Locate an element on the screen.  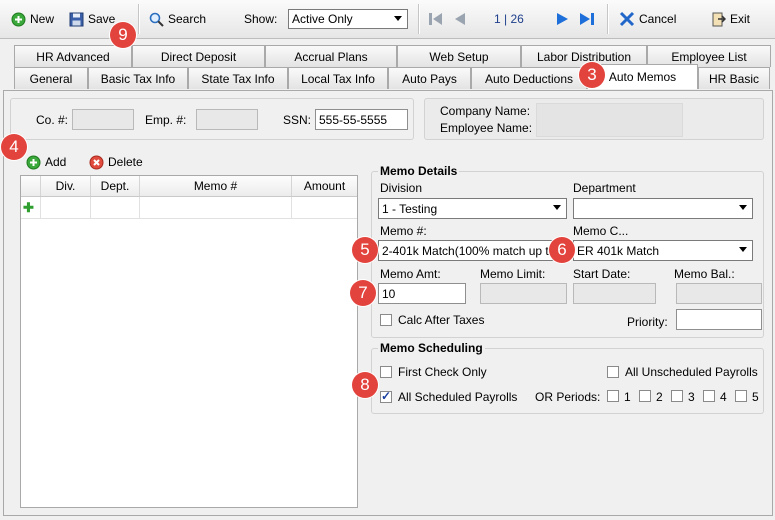
tab-label: General is located at coordinates (51, 78).